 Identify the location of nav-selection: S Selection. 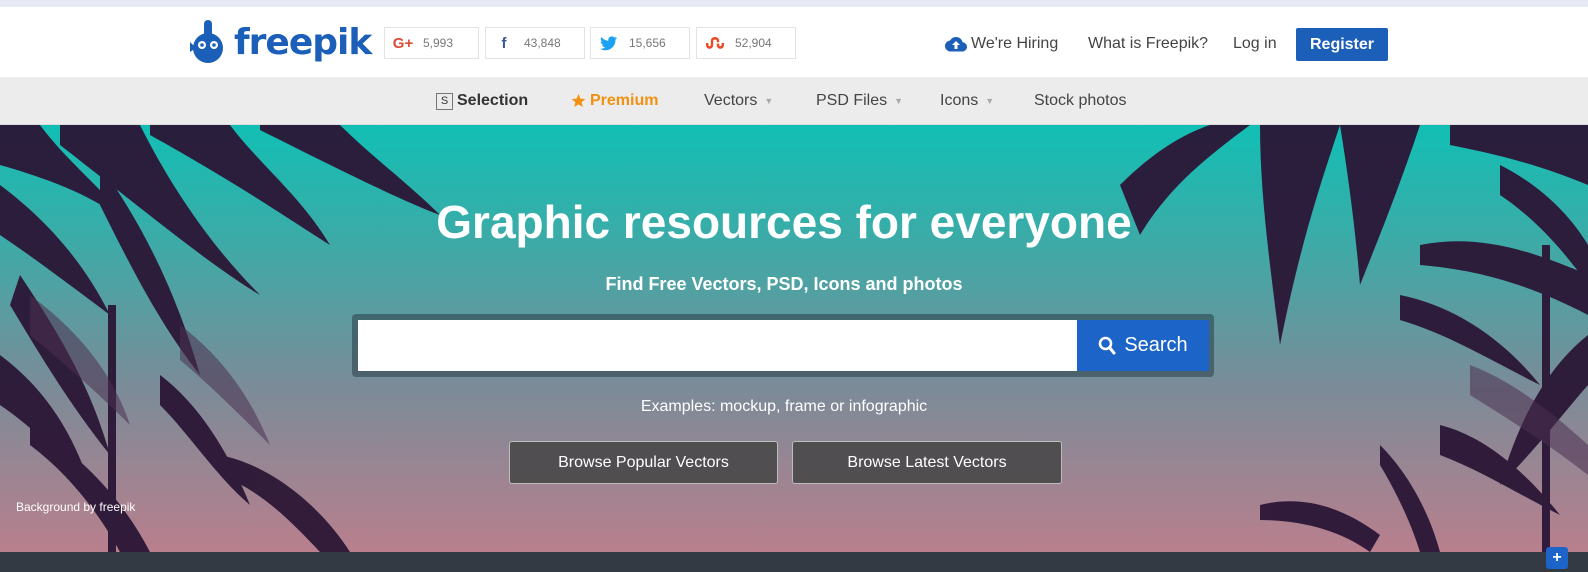
(482, 101).